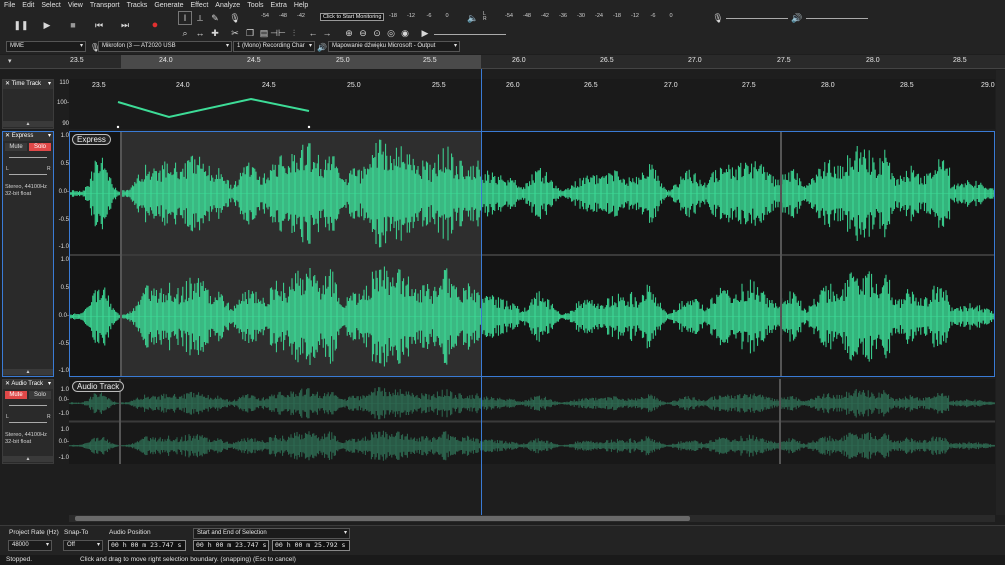 The width and height of the screenshot is (1005, 565). I want to click on time-track-tick: 24.0, so click(183, 85).